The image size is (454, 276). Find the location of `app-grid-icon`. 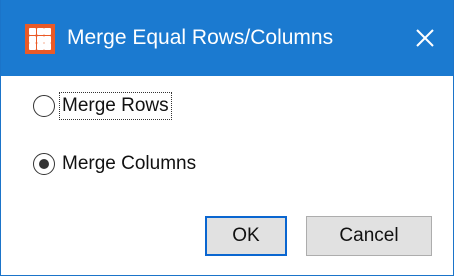

app-grid-icon is located at coordinates (40, 39).